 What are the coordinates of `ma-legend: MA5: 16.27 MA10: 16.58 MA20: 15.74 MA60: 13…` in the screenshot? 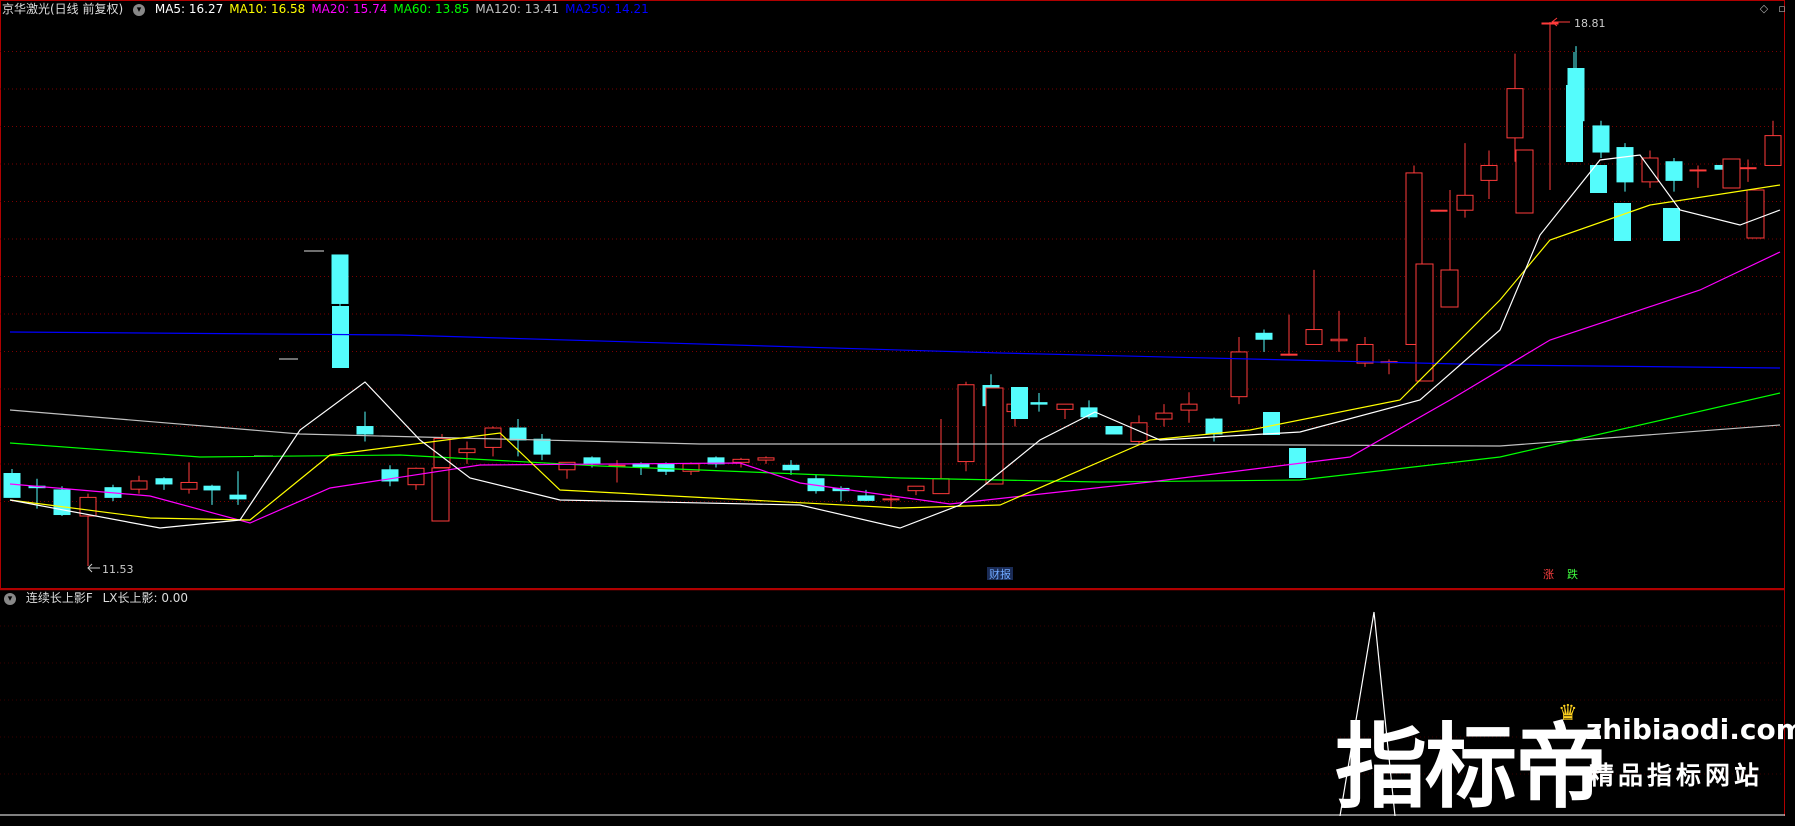 It's located at (405, 9).